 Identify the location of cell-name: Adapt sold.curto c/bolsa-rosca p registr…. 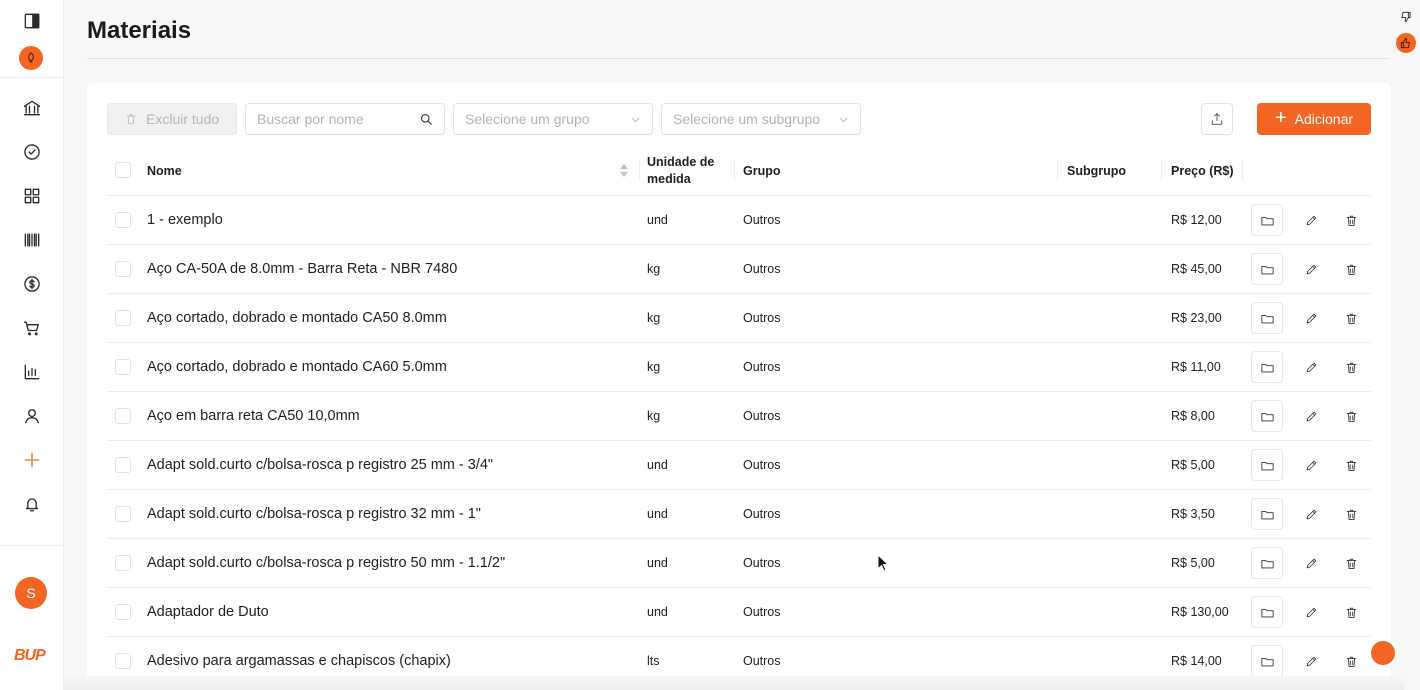
(320, 465).